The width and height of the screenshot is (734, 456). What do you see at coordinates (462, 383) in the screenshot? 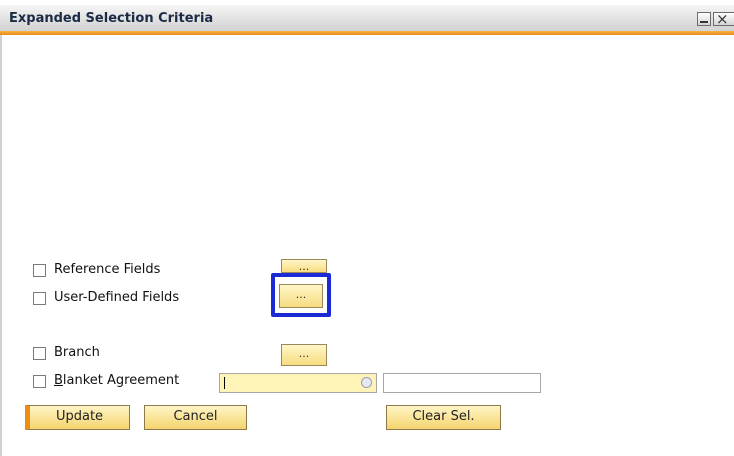
I see `blanket-agreement-description-field` at bounding box center [462, 383].